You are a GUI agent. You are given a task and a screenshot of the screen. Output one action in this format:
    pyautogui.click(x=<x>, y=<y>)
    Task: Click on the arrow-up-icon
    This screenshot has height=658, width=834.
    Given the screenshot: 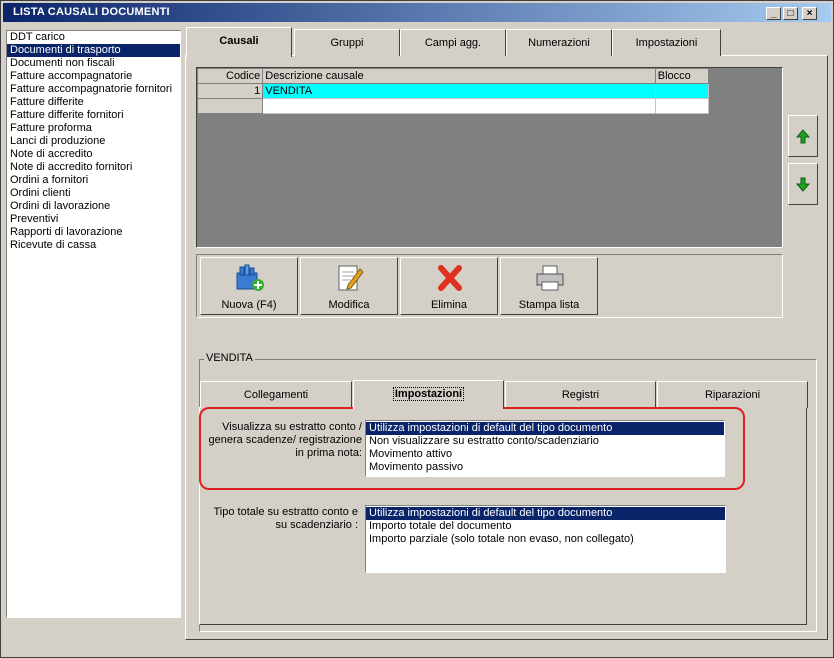 What is the action you would take?
    pyautogui.click(x=803, y=136)
    